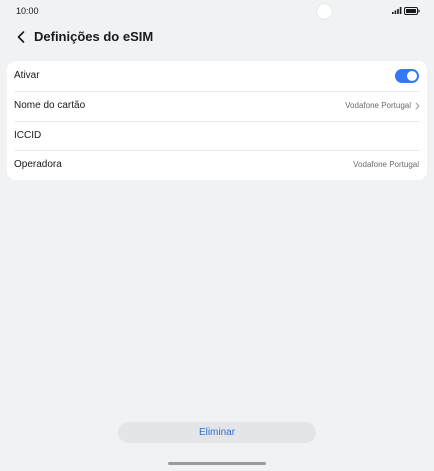 This screenshot has width=434, height=471. I want to click on delete-esim-button: Eliminar, so click(217, 432).